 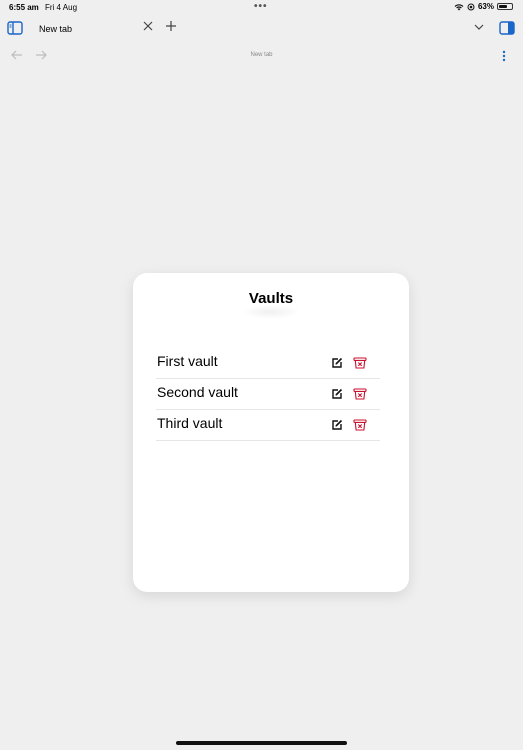 I want to click on status-bar: 6:55 am Fri 4 Aug ••• 63%, so click(x=261, y=7).